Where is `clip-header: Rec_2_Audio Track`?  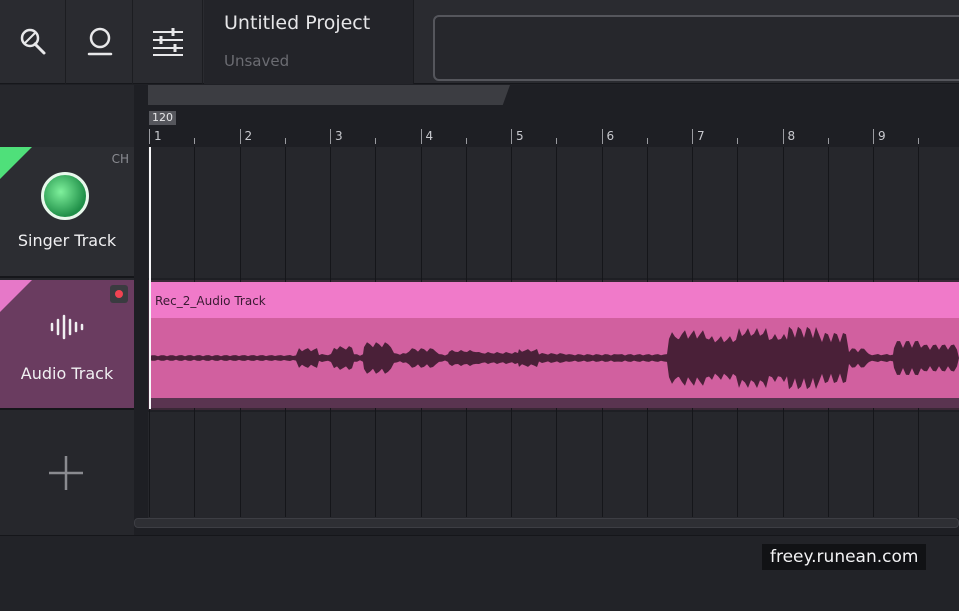 clip-header: Rec_2_Audio Track is located at coordinates (554, 300).